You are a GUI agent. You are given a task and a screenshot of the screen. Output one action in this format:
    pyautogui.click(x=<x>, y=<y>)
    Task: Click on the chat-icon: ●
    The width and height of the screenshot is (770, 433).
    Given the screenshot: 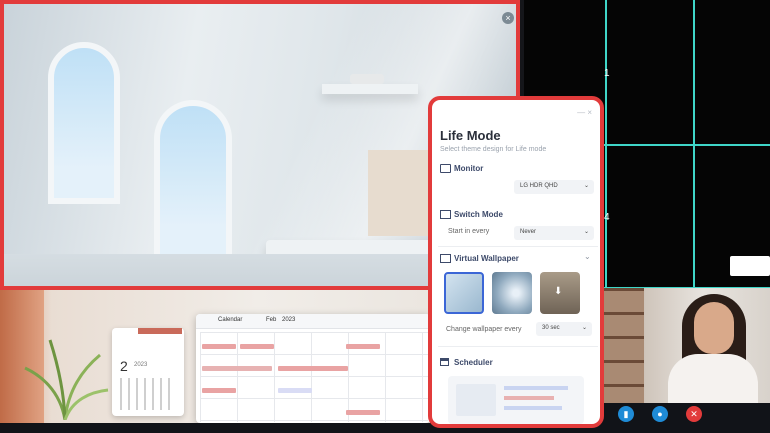 What is the action you would take?
    pyautogui.click(x=660, y=414)
    